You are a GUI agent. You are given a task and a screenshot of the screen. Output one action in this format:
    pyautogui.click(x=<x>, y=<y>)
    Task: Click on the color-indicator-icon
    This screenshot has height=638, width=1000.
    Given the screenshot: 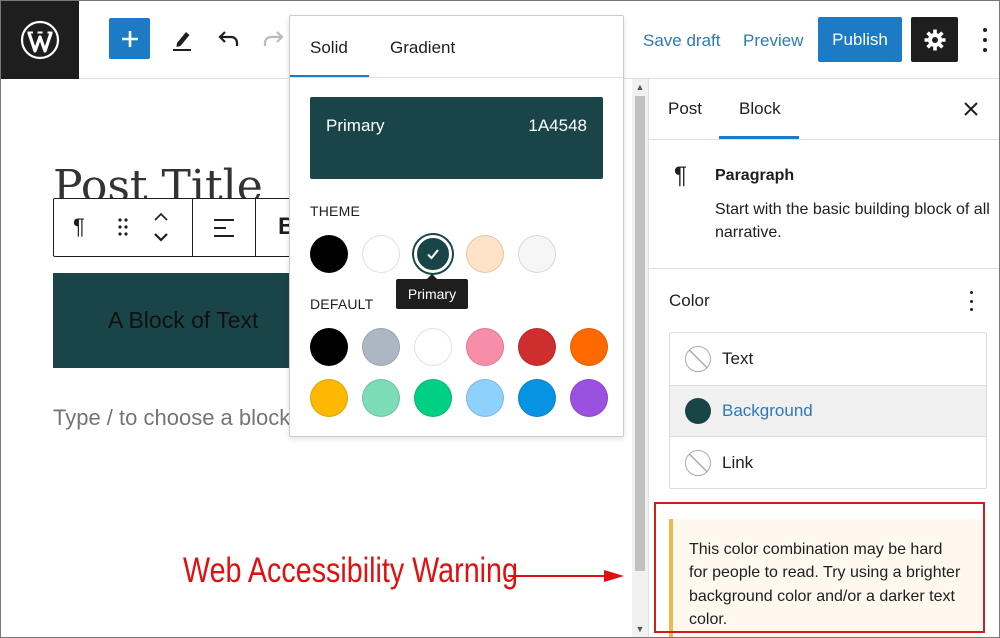 What is the action you would take?
    pyautogui.click(x=698, y=411)
    